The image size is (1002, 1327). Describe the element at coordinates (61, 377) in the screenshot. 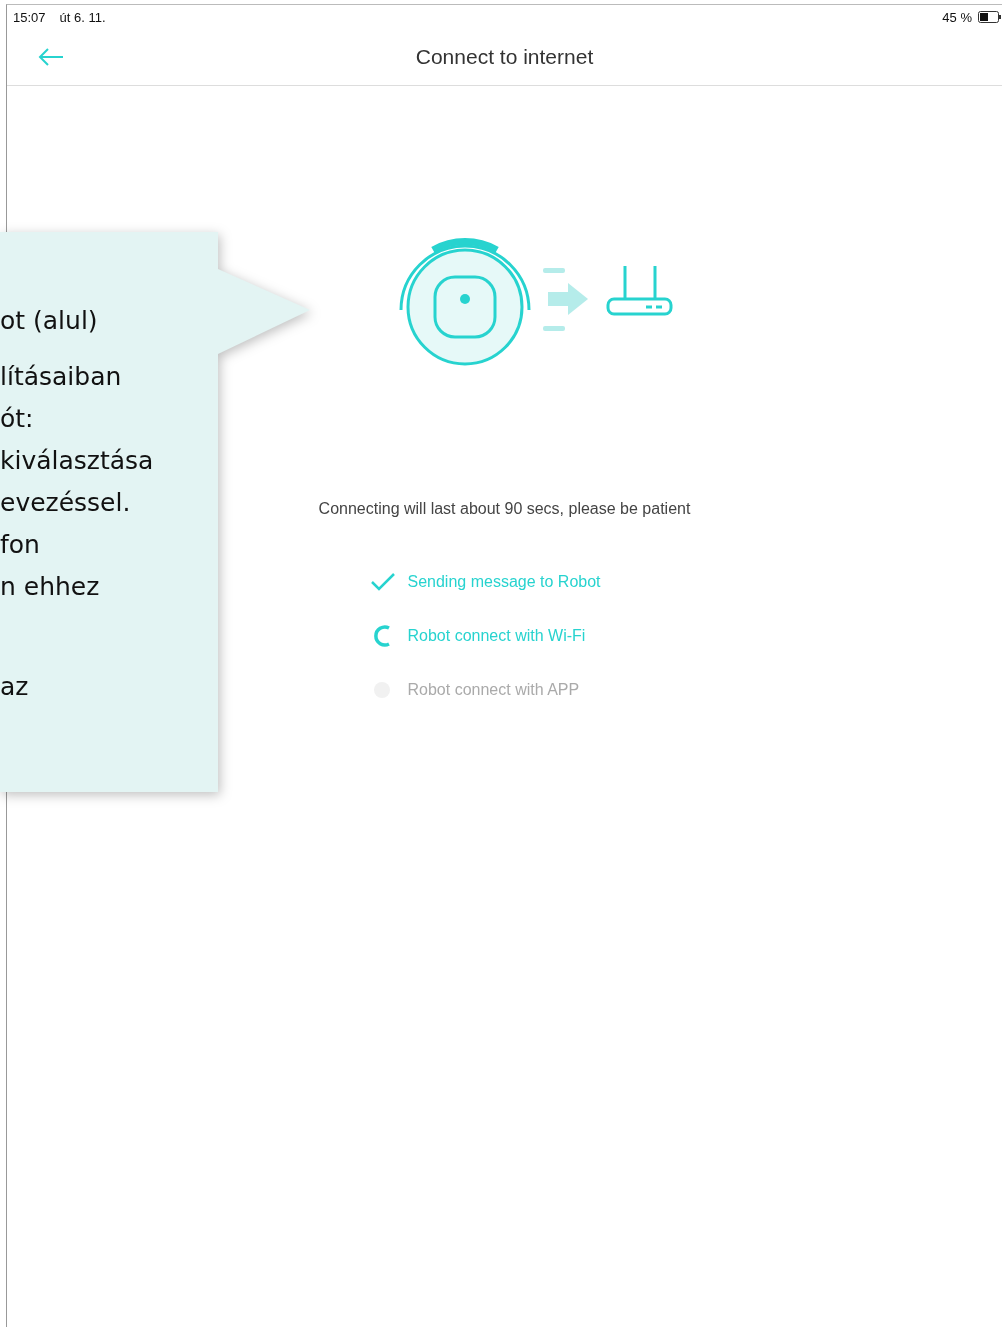

I see `callout-text-line: lításaiban` at that location.